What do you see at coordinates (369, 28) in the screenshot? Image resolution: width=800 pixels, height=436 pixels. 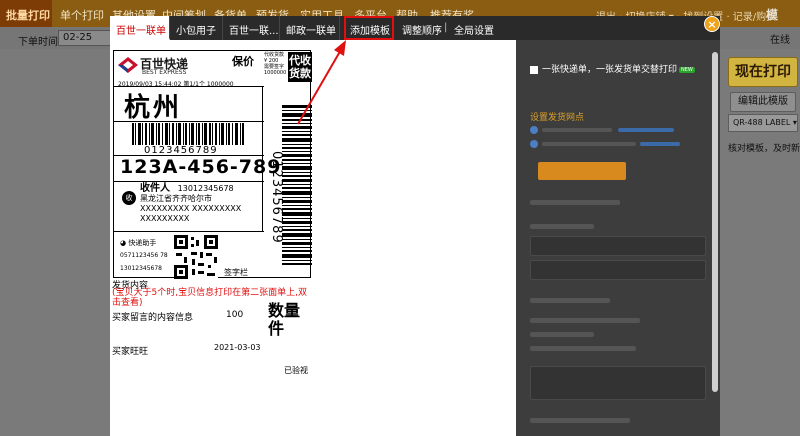 I see `add-template-button: 添加模板` at bounding box center [369, 28].